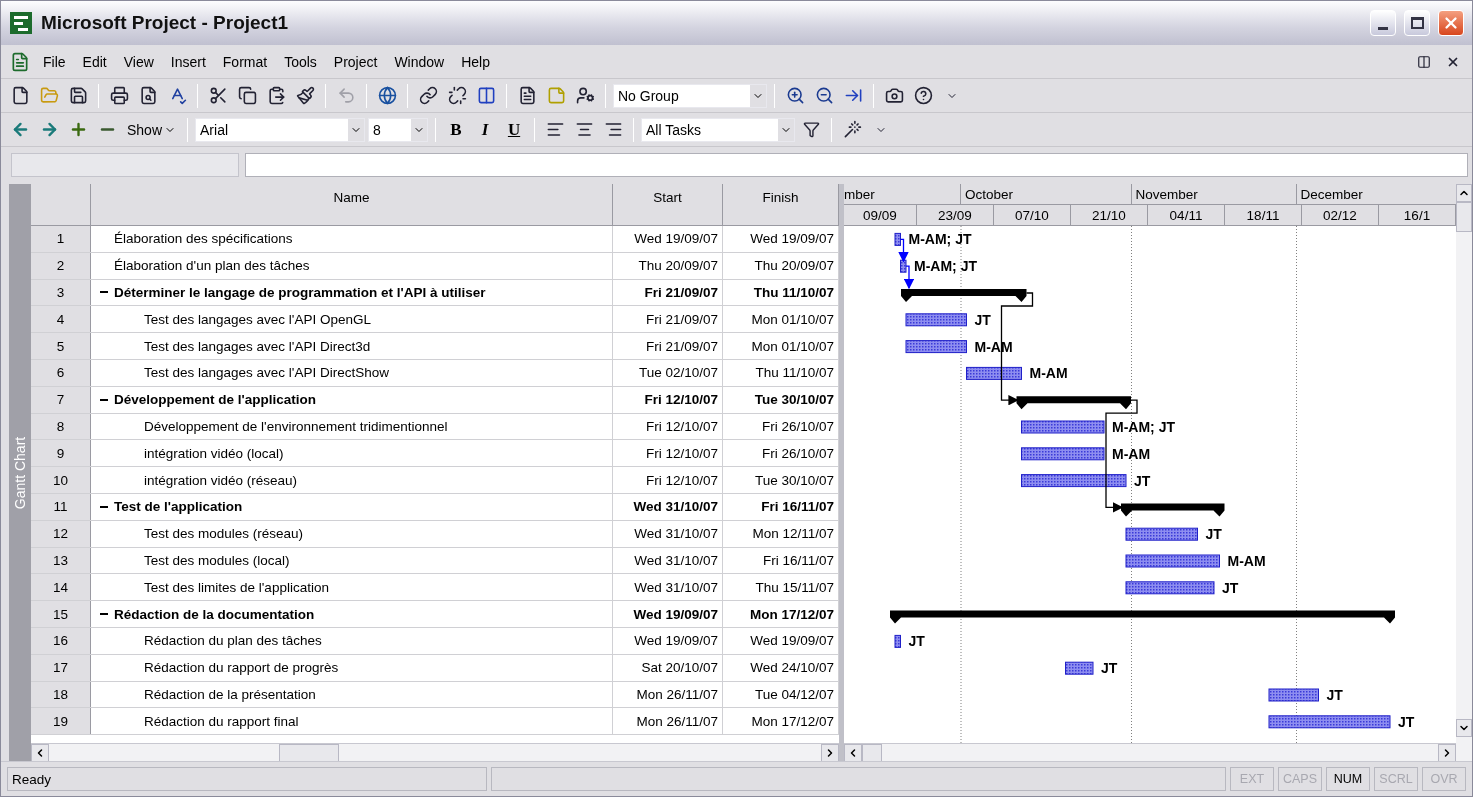  I want to click on bold-button: B, so click(456, 129).